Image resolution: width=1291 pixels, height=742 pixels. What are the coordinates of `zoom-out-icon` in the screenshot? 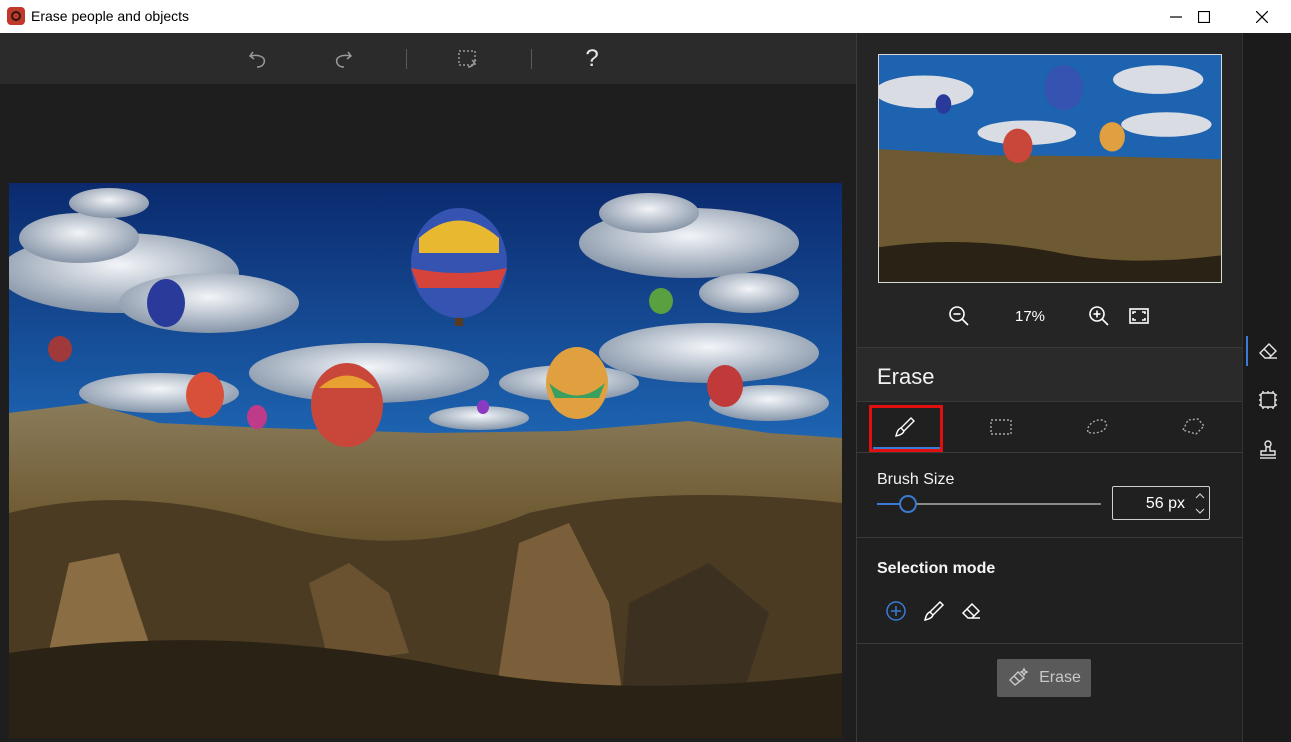 It's located at (959, 316).